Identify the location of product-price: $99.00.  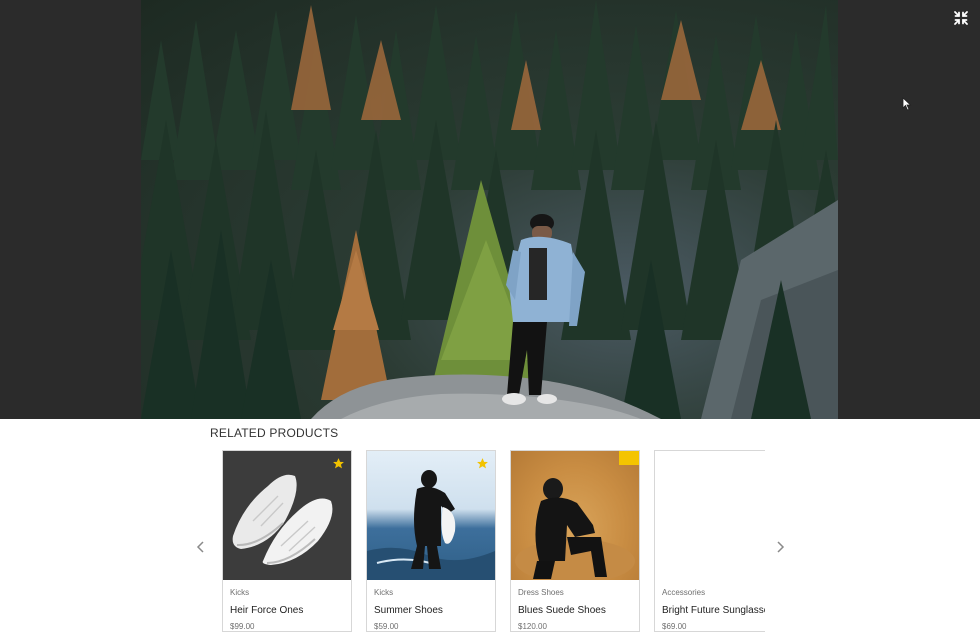
(242, 626).